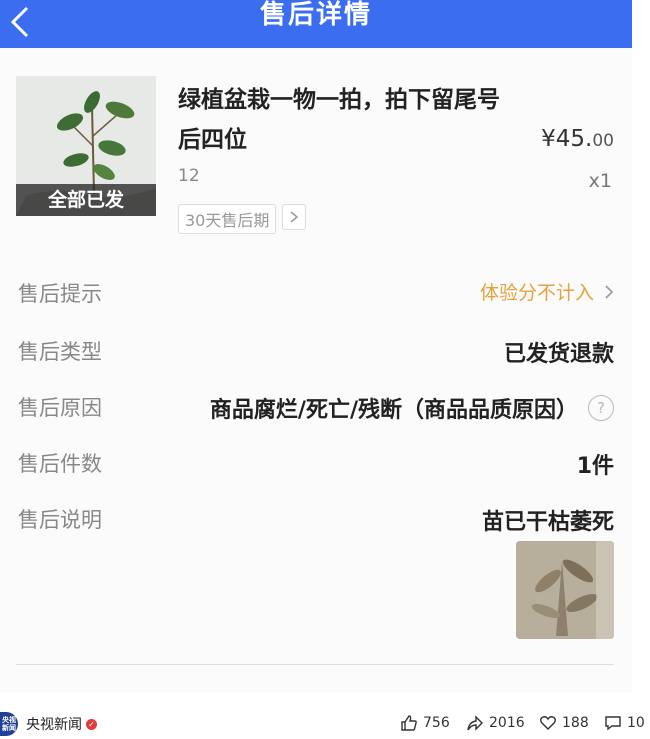  I want to click on price-main: ¥45., so click(567, 139).